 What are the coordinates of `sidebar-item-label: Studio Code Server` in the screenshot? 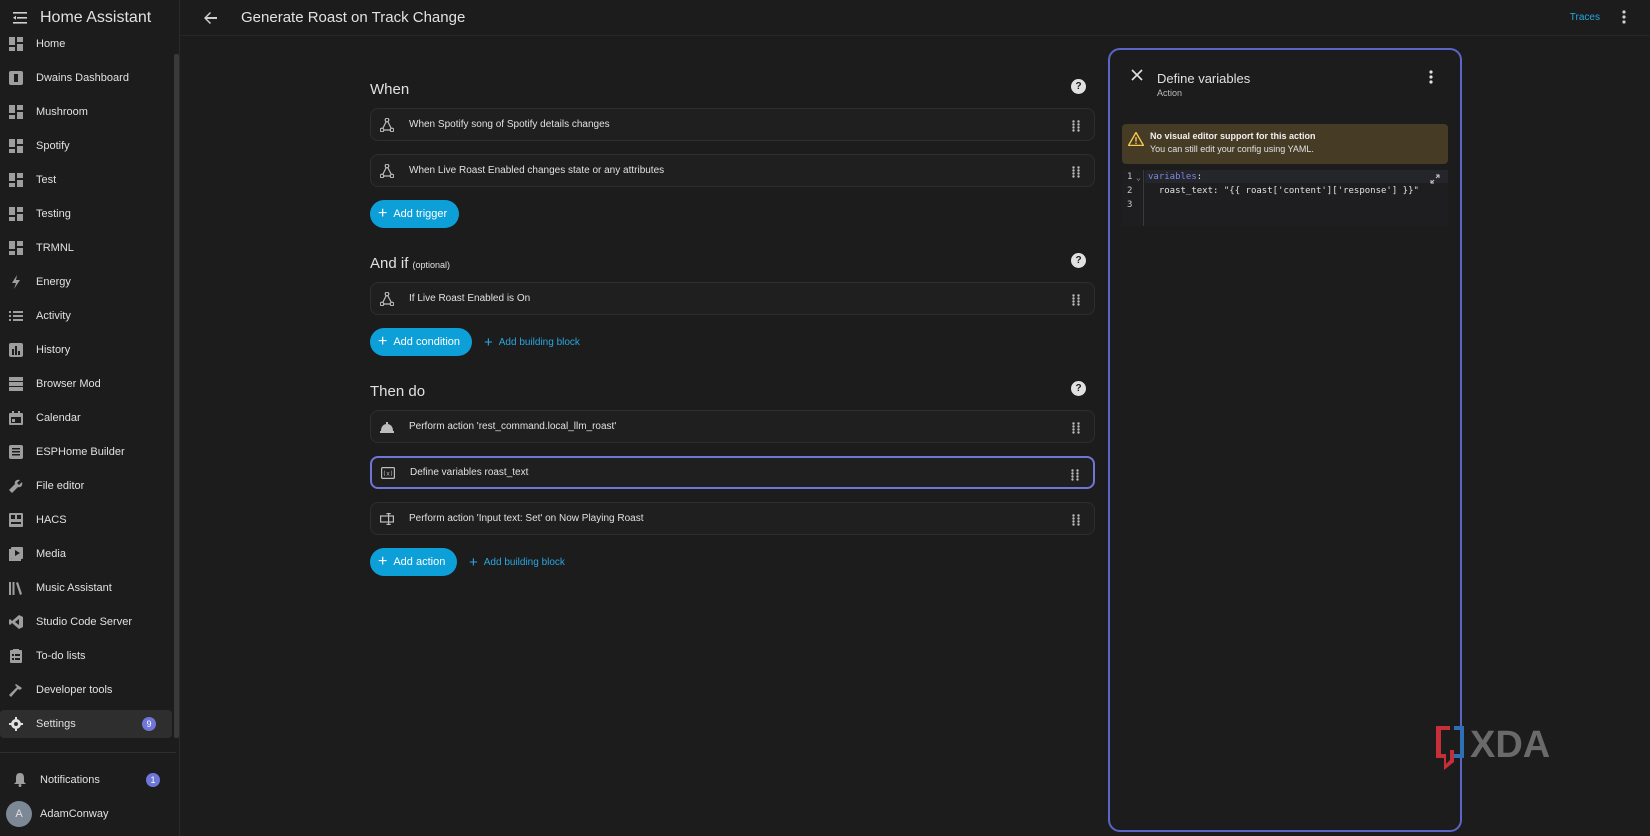 It's located at (84, 622).